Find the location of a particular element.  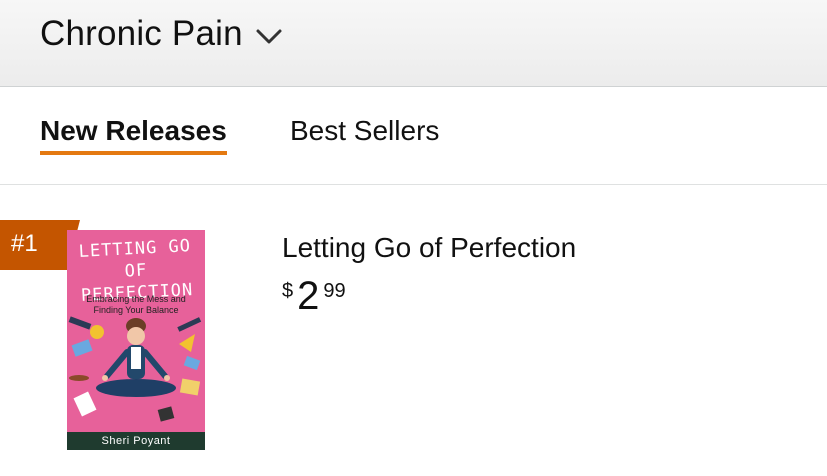

category-dropdown: Chronic Pain is located at coordinates (161, 34).